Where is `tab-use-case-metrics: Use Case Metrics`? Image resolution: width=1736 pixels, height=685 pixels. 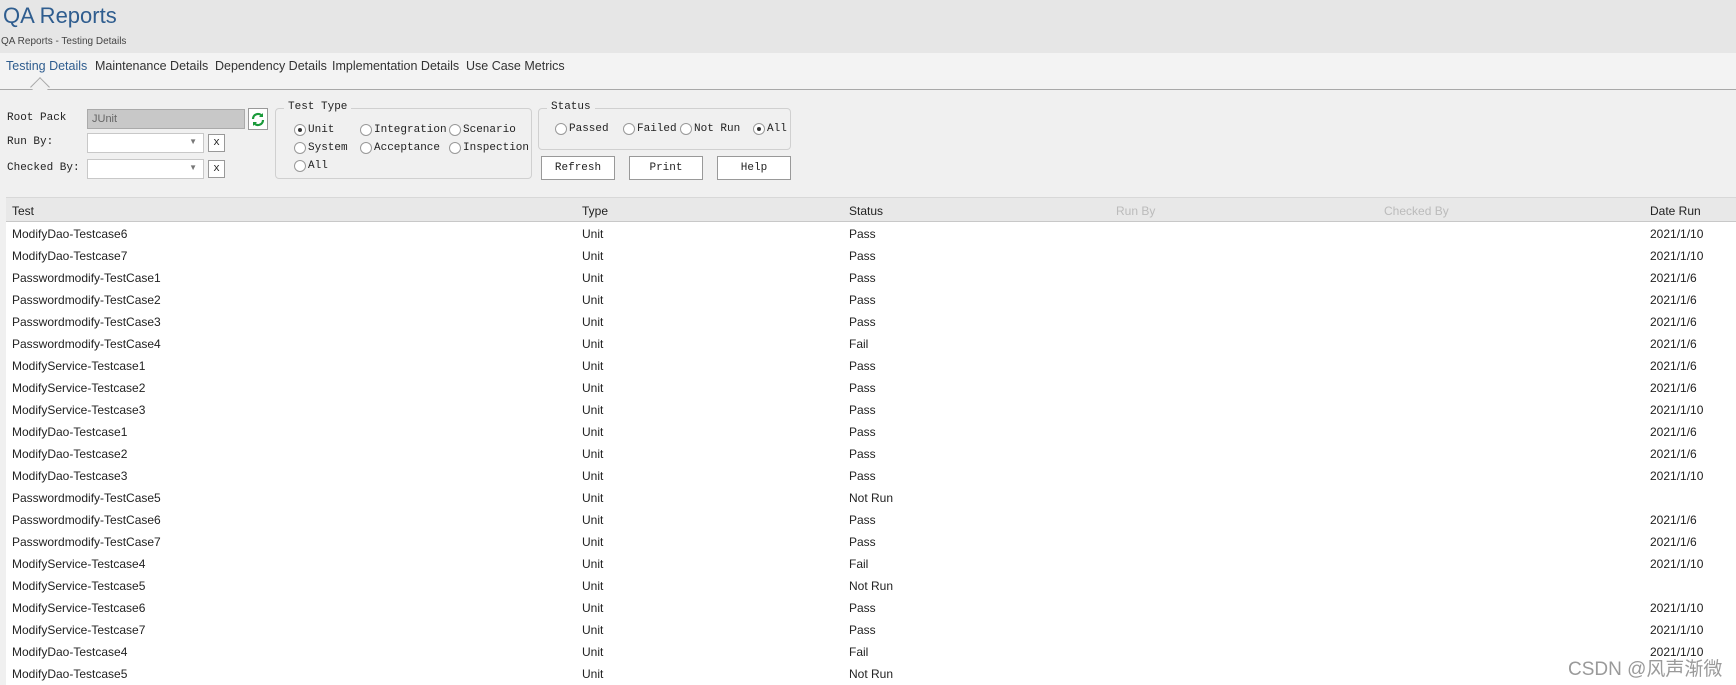
tab-use-case-metrics: Use Case Metrics is located at coordinates (515, 66).